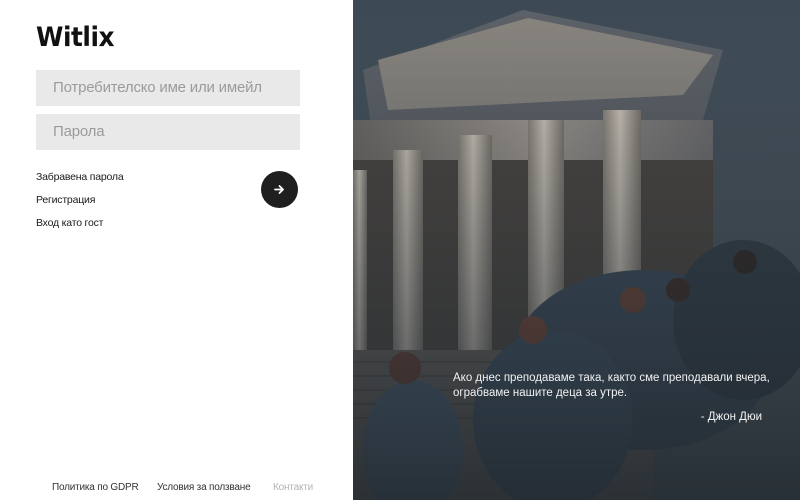 The height and width of the screenshot is (500, 800). Describe the element at coordinates (157, 87) in the screenshot. I see `username-placeholder: Потребителско име или имейл` at that location.